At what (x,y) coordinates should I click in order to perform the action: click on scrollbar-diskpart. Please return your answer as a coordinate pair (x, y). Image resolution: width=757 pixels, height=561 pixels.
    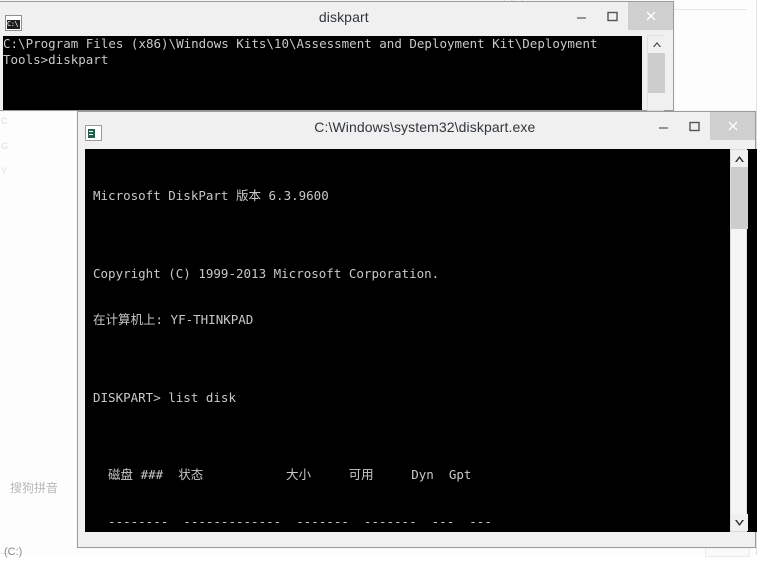
    Looking at the image, I should click on (656, 73).